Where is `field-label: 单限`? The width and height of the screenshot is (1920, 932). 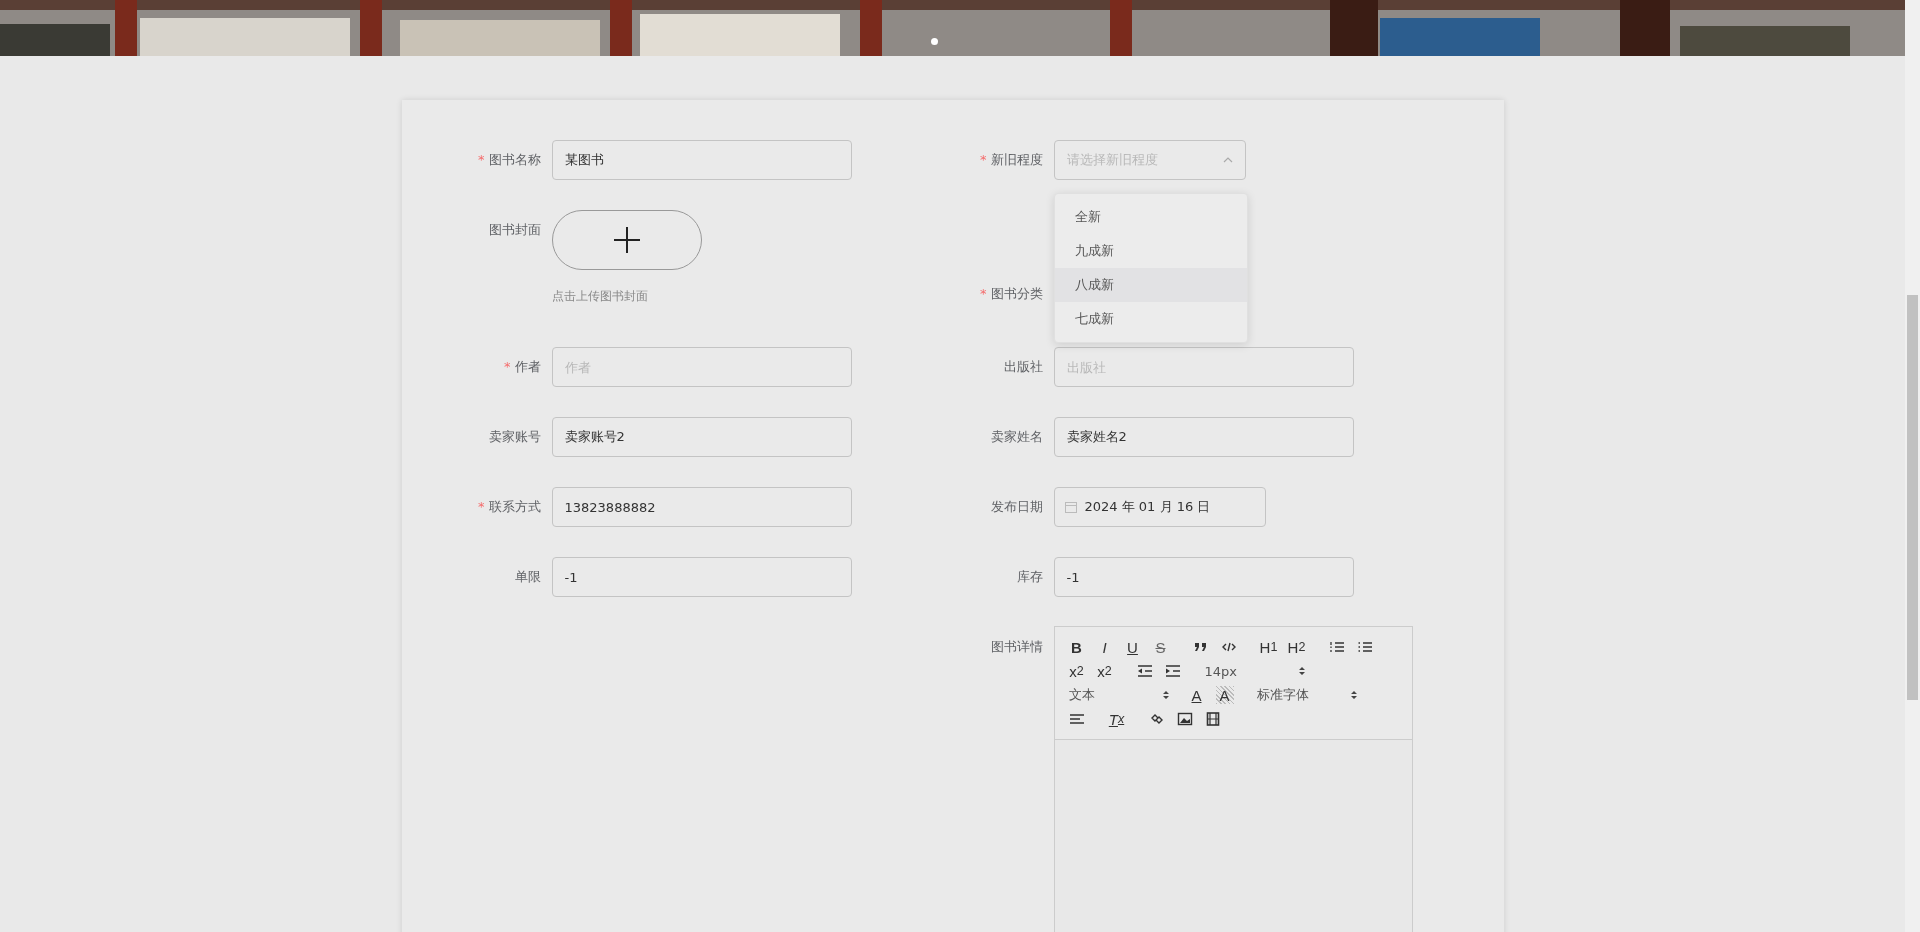
field-label: 单限 is located at coordinates (527, 576).